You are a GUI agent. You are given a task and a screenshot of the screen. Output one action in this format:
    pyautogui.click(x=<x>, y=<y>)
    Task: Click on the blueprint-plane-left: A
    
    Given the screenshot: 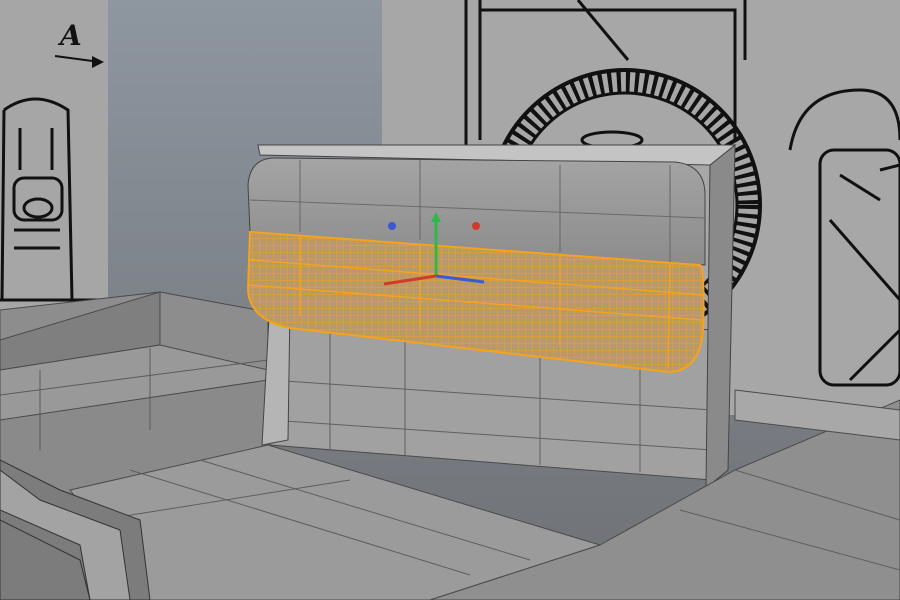 What is the action you would take?
    pyautogui.click(x=54, y=155)
    